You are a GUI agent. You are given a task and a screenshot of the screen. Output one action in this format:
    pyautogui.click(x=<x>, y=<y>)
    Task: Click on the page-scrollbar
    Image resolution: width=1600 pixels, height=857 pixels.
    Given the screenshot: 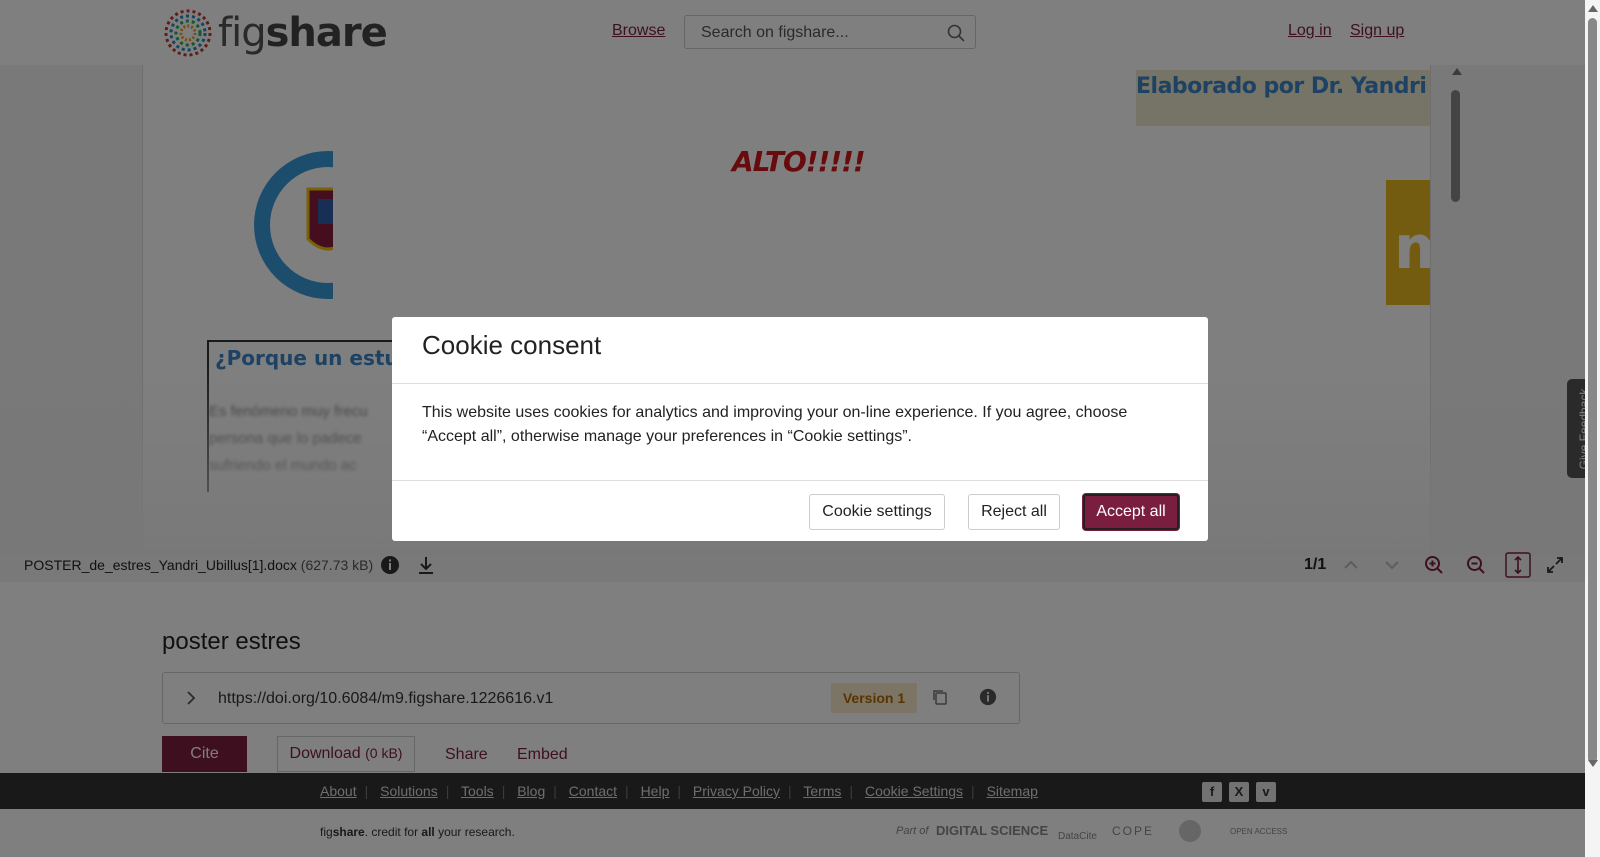 What is the action you would take?
    pyautogui.click(x=1592, y=428)
    